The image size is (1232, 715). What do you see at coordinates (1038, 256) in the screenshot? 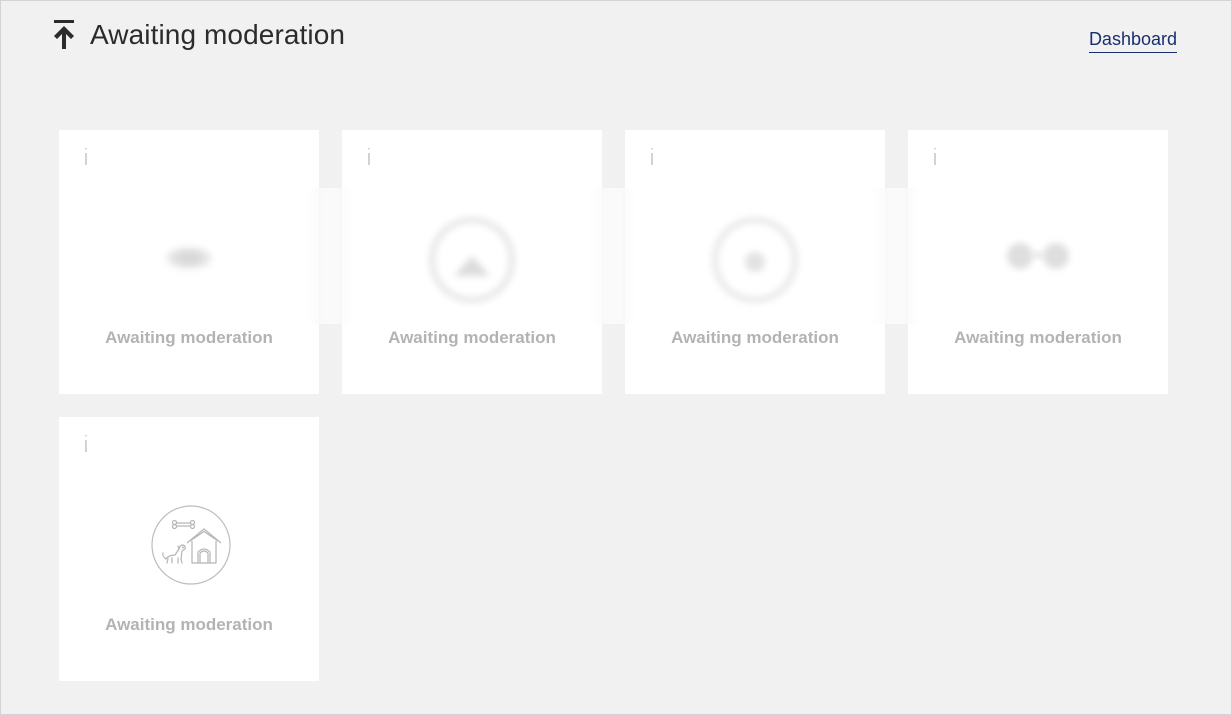
I see `blurred-glasses-icon` at bounding box center [1038, 256].